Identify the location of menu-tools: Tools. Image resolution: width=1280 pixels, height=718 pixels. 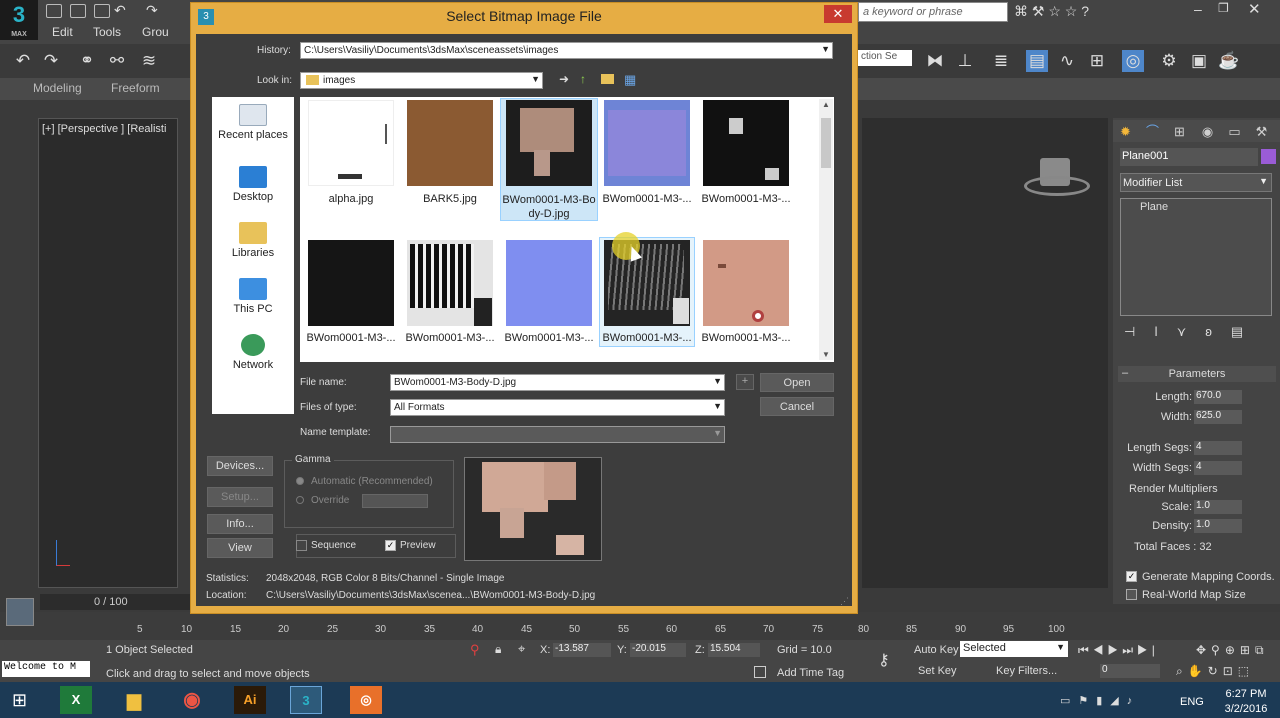
(107, 32).